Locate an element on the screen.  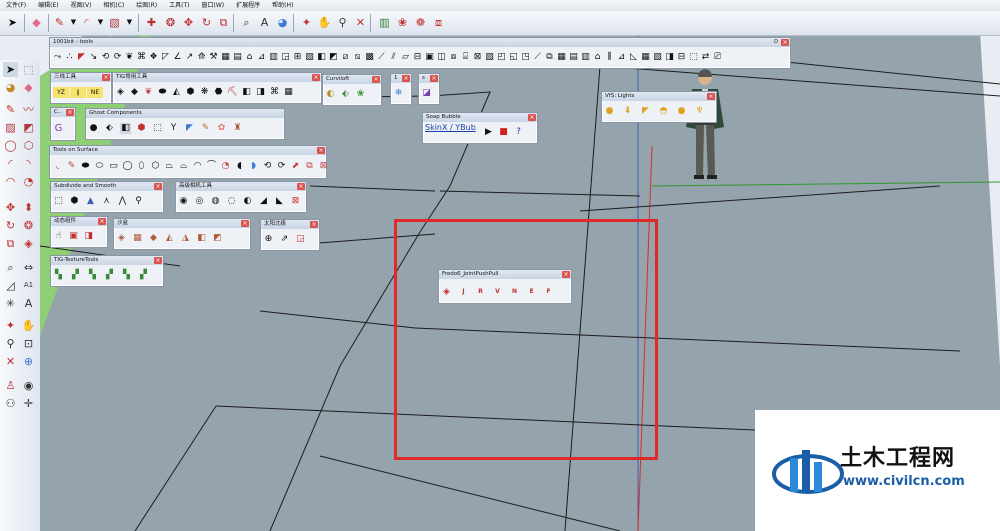
dimension-icon: ⇔ is located at coordinates (28, 267).